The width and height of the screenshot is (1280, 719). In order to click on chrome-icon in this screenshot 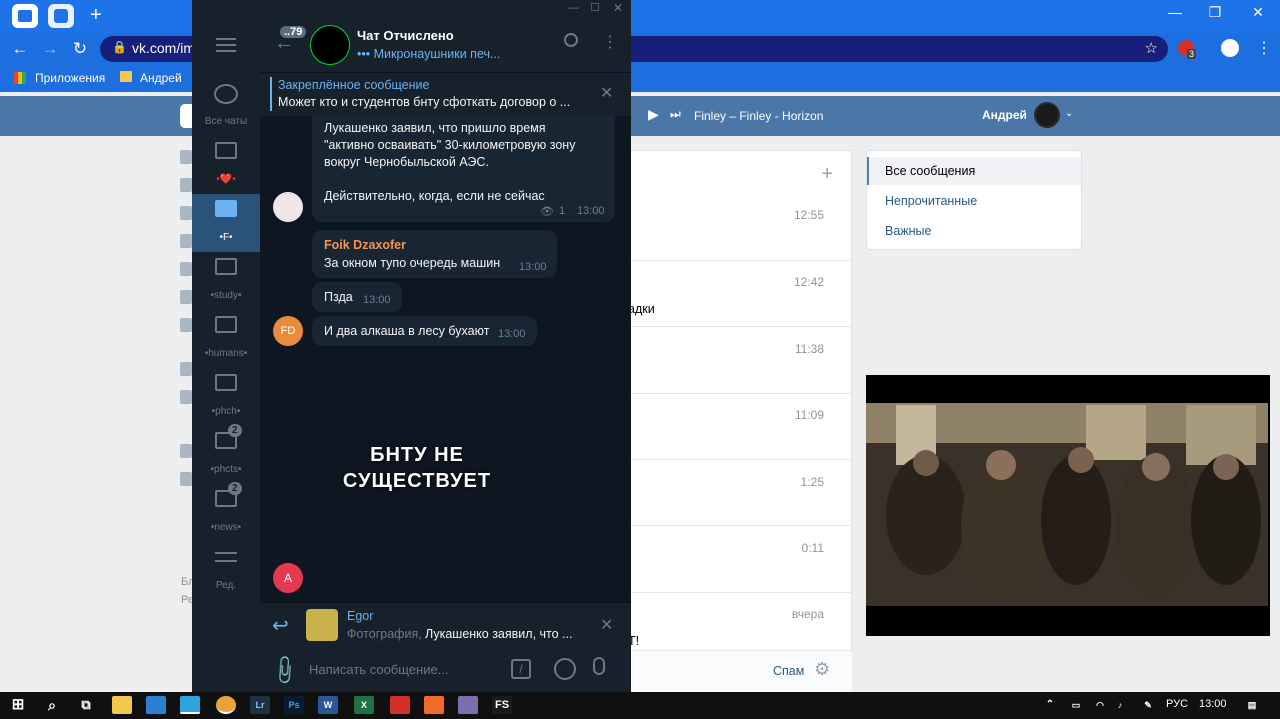, I will do `click(226, 705)`.